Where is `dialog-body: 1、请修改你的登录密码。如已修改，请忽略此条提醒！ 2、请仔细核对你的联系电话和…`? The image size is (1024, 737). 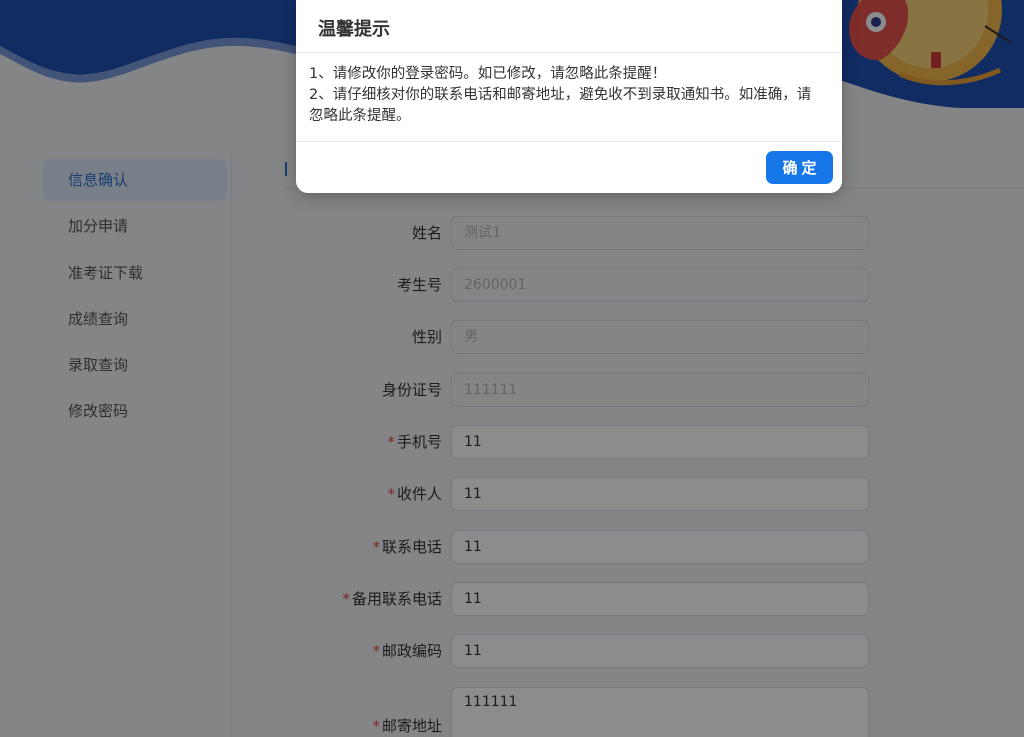 dialog-body: 1、请修改你的登录密码。如已修改，请忽略此条提醒！ 2、请仔细核对你的联系电话和… is located at coordinates (566, 95).